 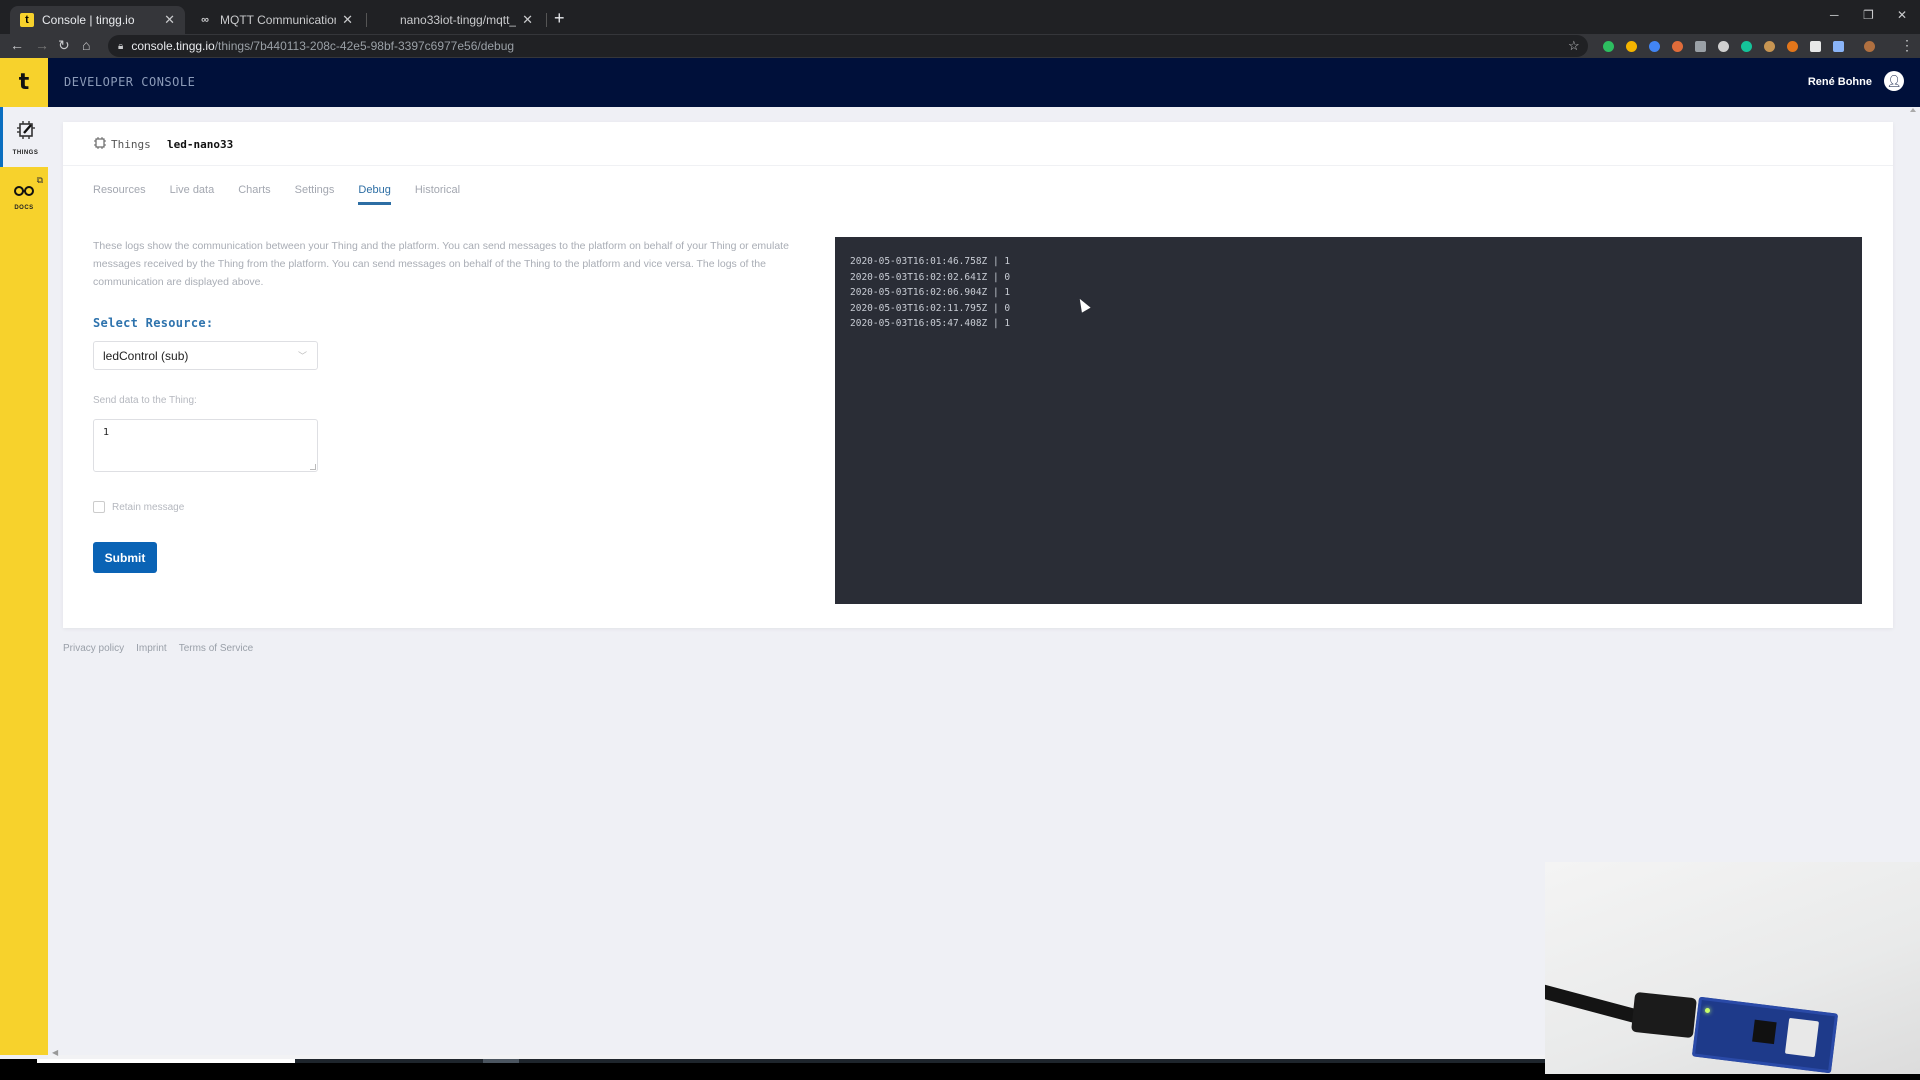 I want to click on external-link-icon: ⧉, so click(x=39, y=180).